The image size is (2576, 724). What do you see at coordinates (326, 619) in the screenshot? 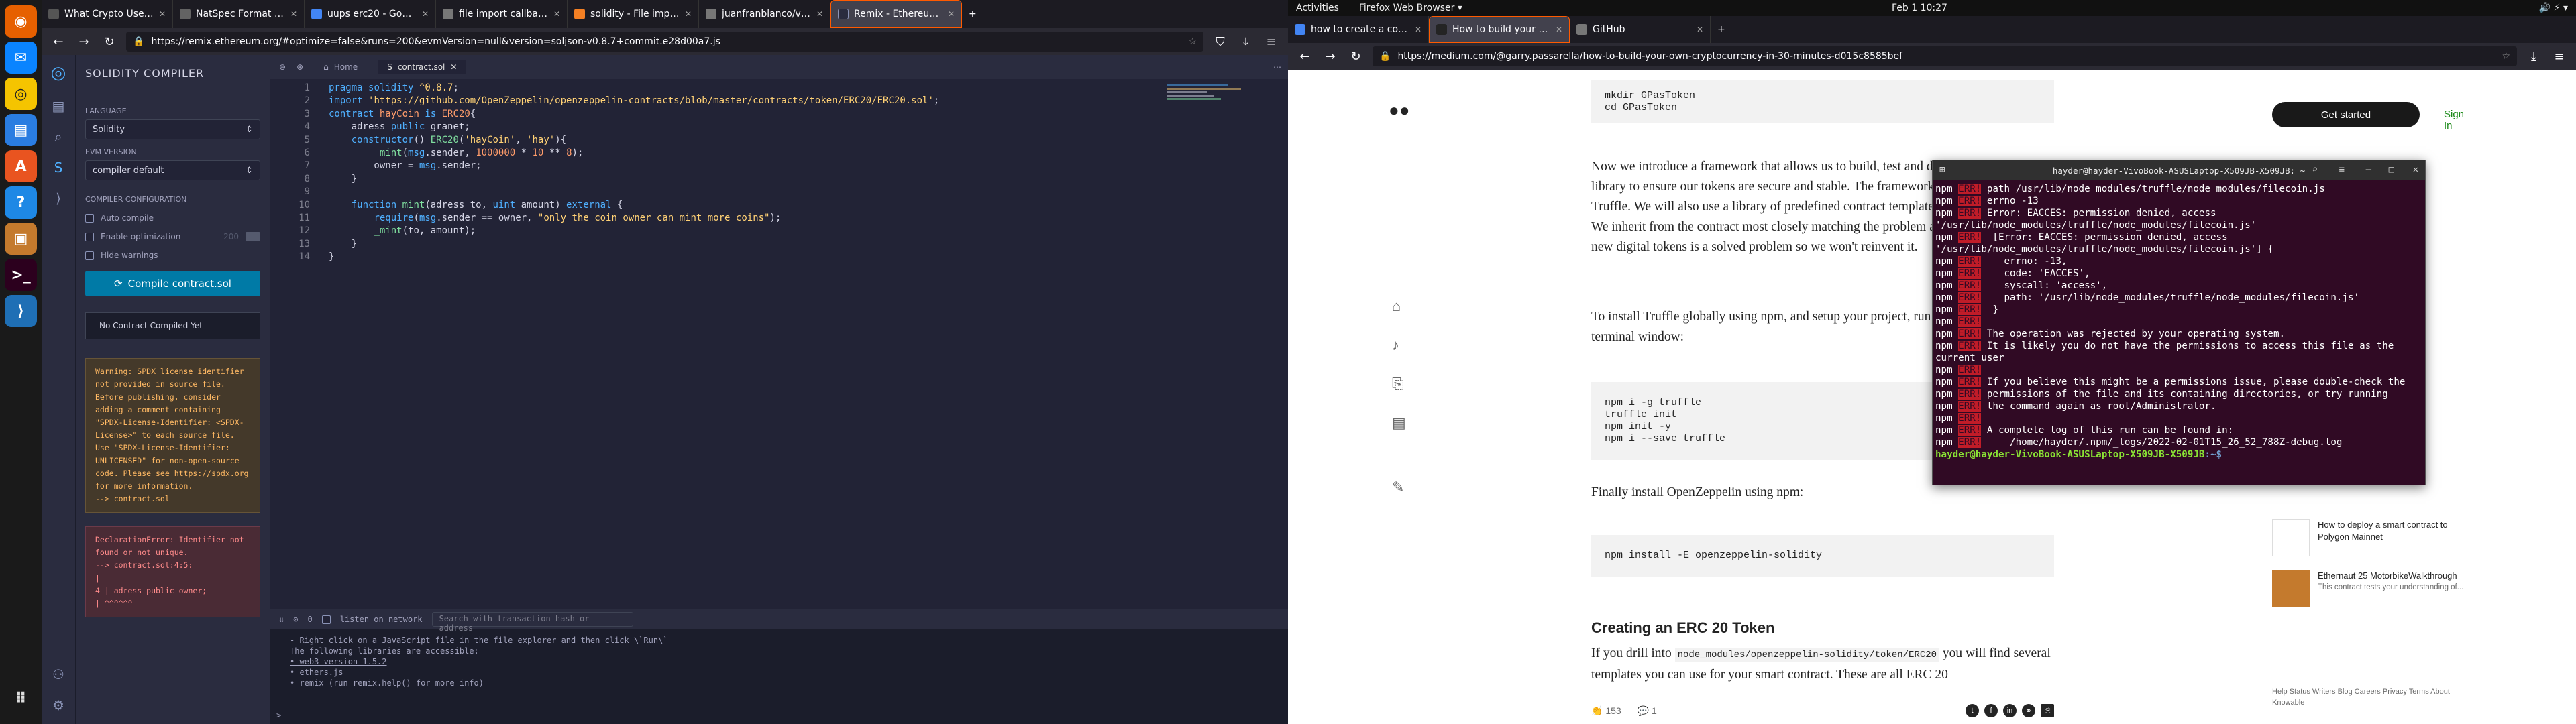
I see `listen-network-checkbox` at bounding box center [326, 619].